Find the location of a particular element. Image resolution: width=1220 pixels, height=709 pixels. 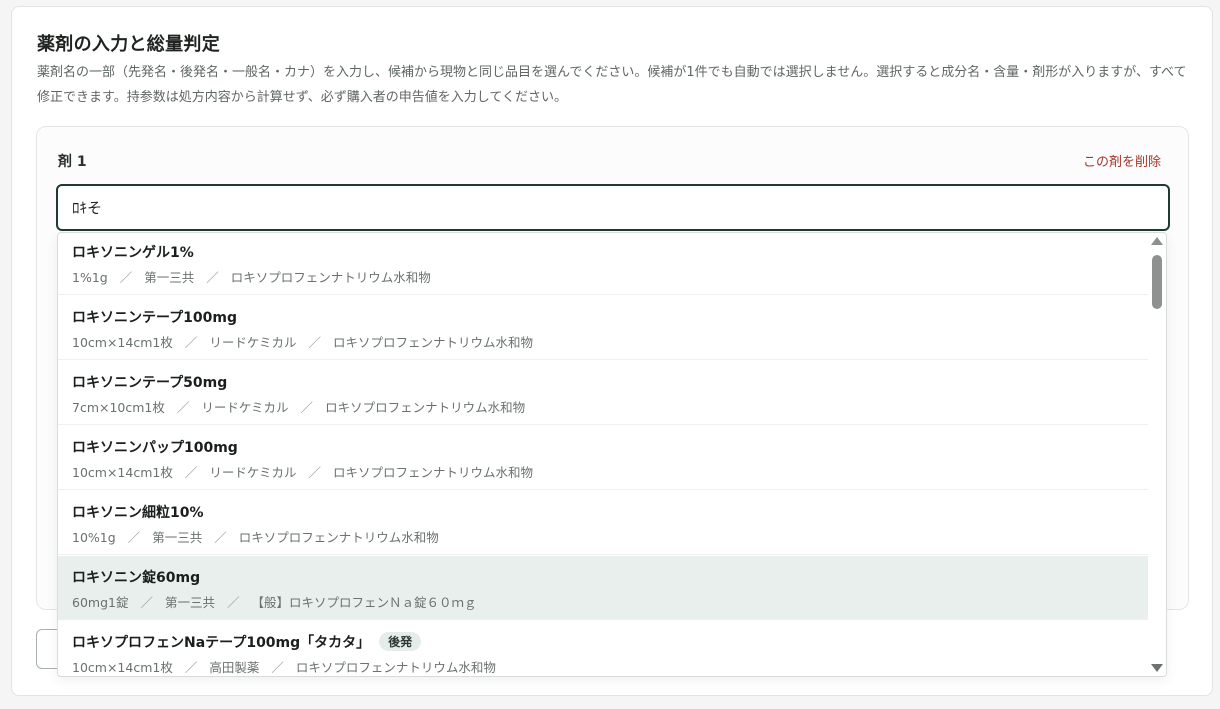

suggestion-name: ロキソプロフェンNaテープ100mg「タカタ」 後発 is located at coordinates (247, 642).